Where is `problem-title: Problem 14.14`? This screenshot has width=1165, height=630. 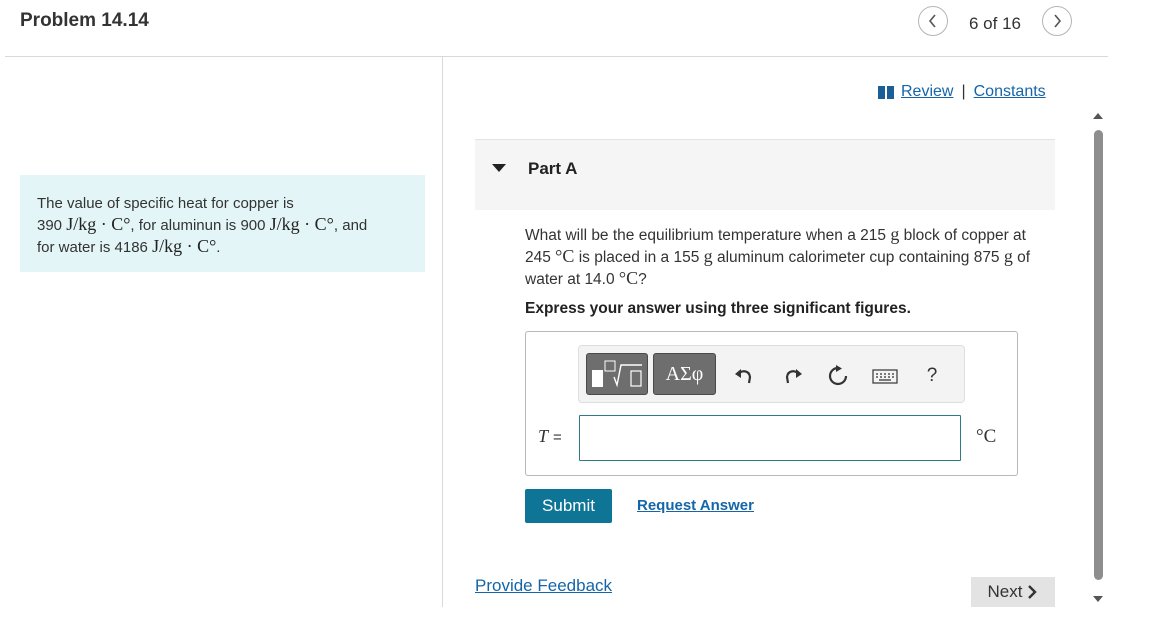
problem-title: Problem 14.14 is located at coordinates (84, 20).